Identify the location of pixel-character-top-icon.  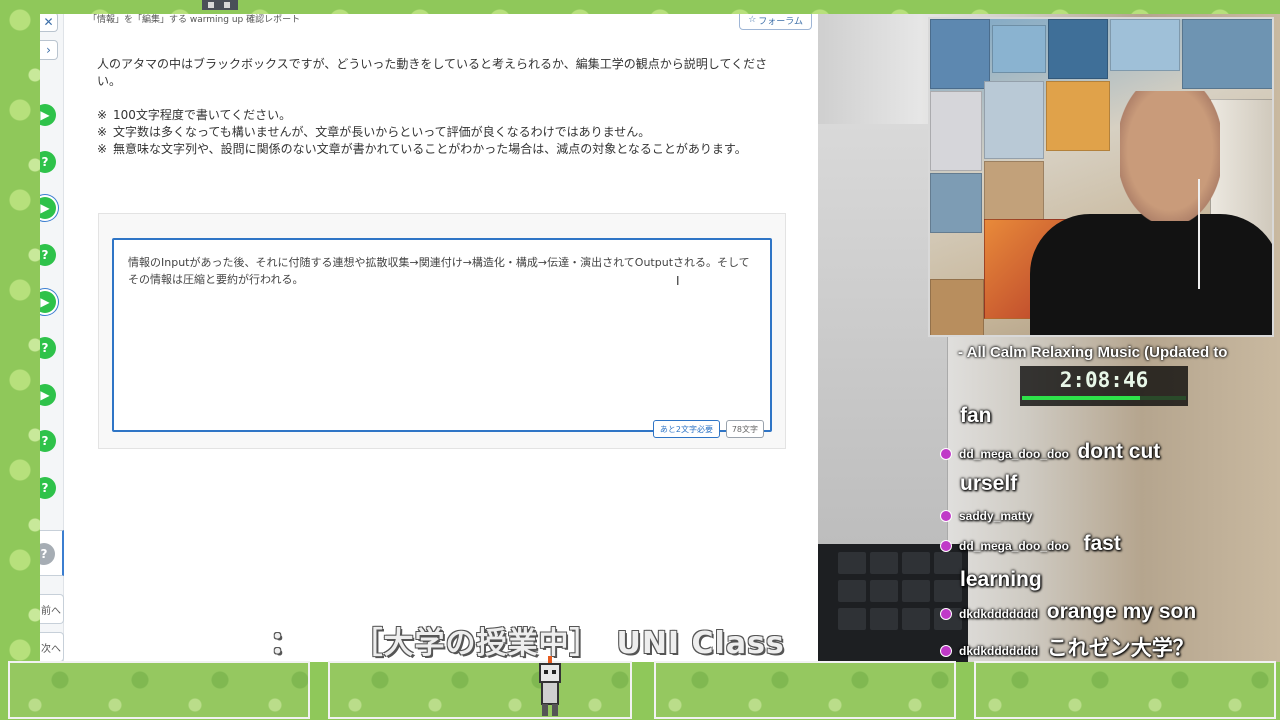
(220, 5).